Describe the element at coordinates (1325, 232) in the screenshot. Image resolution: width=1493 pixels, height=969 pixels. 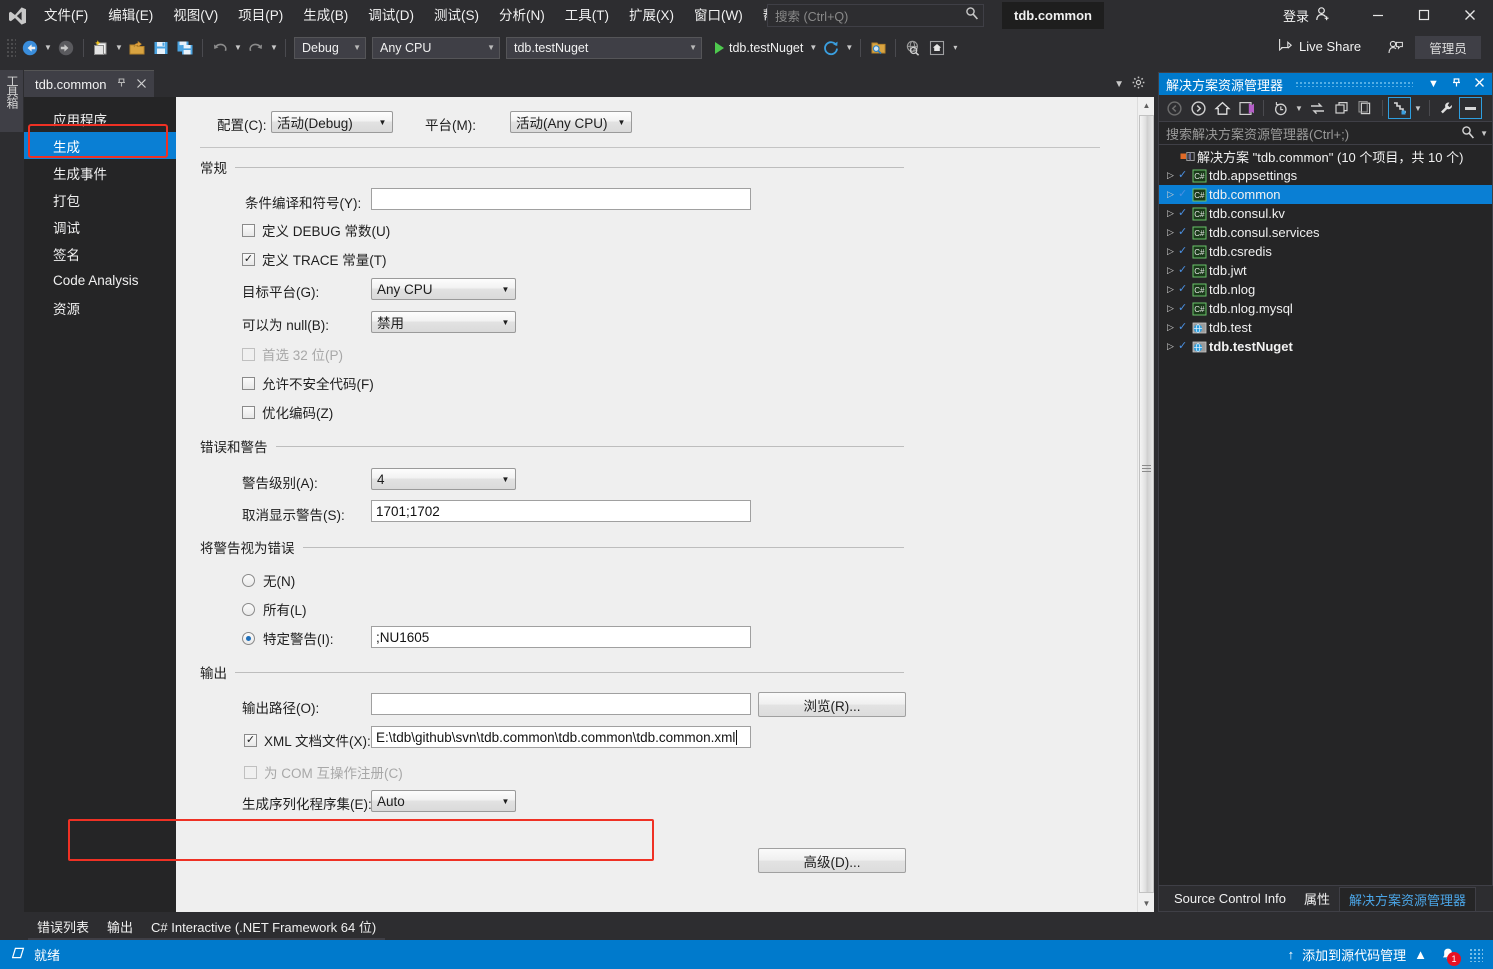
I see `project-row-tdb-consul-services: ▷ ✓ C# tdb.consul.services` at that location.